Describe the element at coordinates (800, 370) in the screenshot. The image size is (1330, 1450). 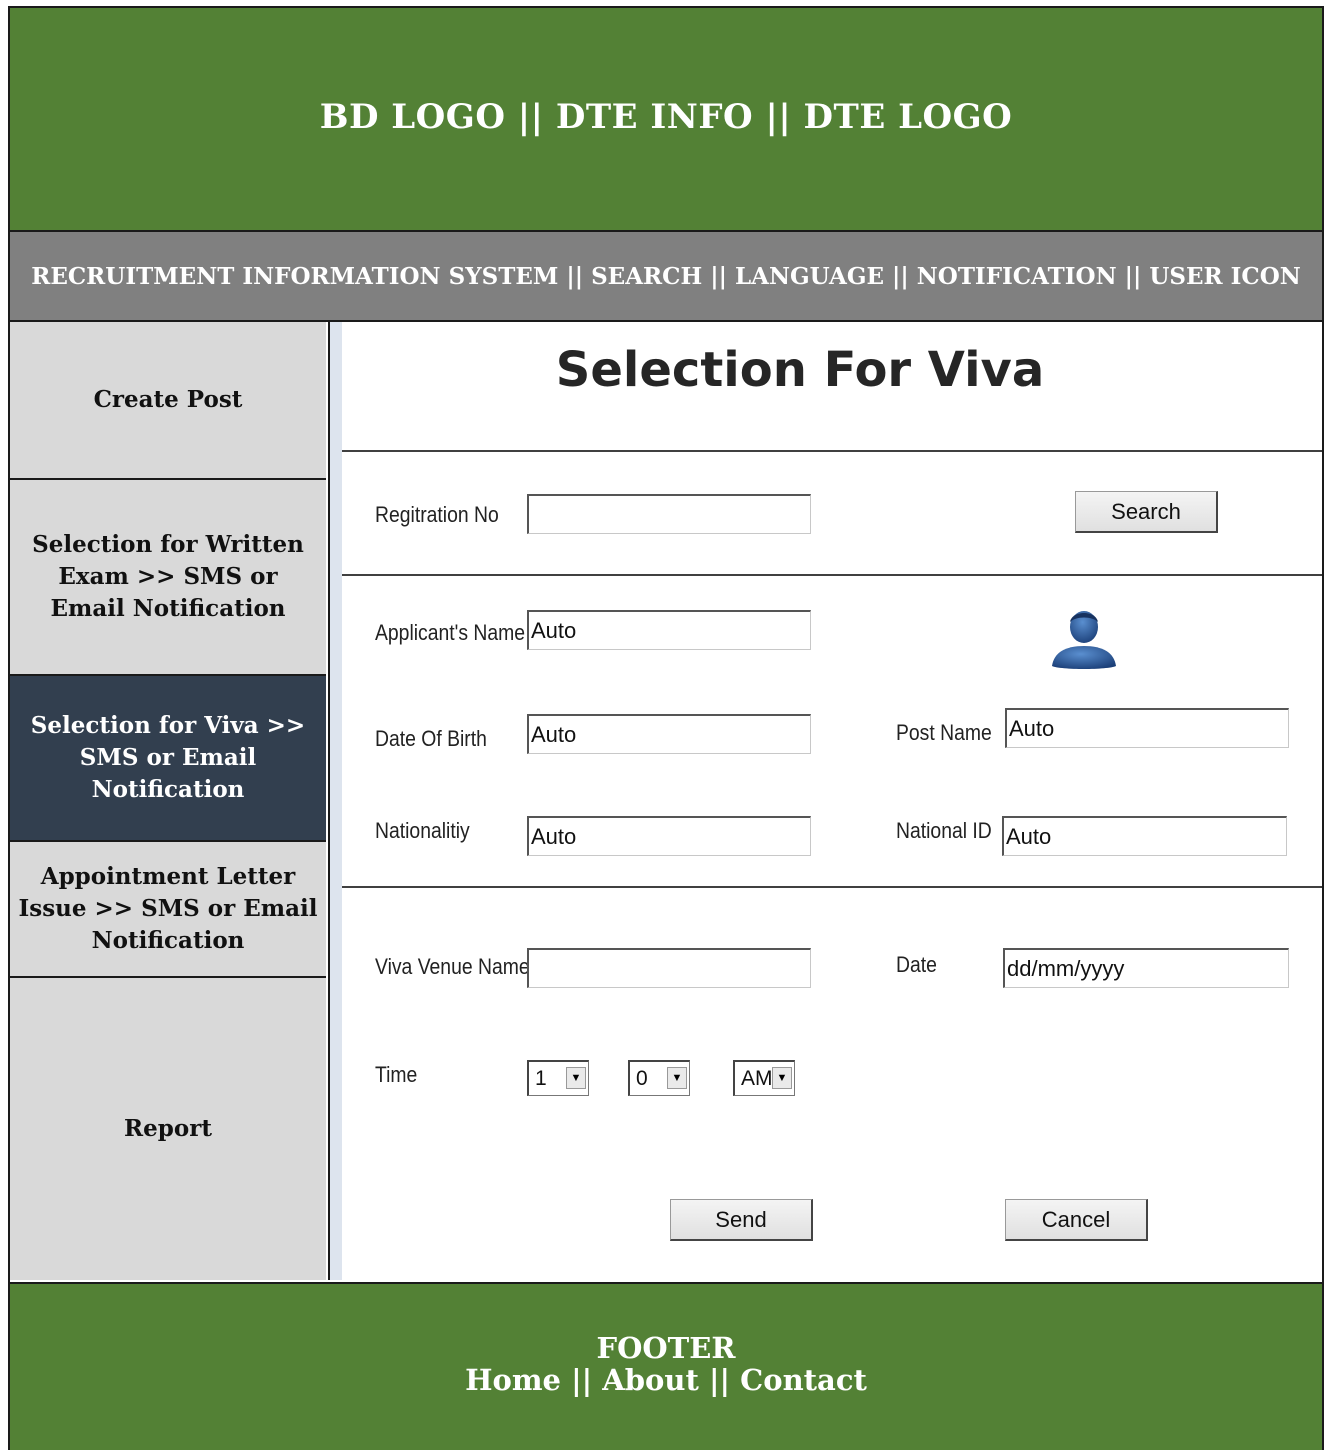
I see `page-title: Selection For Viva` at that location.